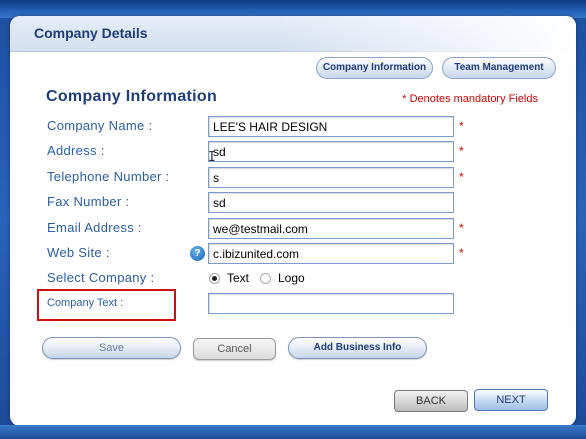 The height and width of the screenshot is (439, 586). I want to click on select-company-label: Select Company :, so click(101, 277).